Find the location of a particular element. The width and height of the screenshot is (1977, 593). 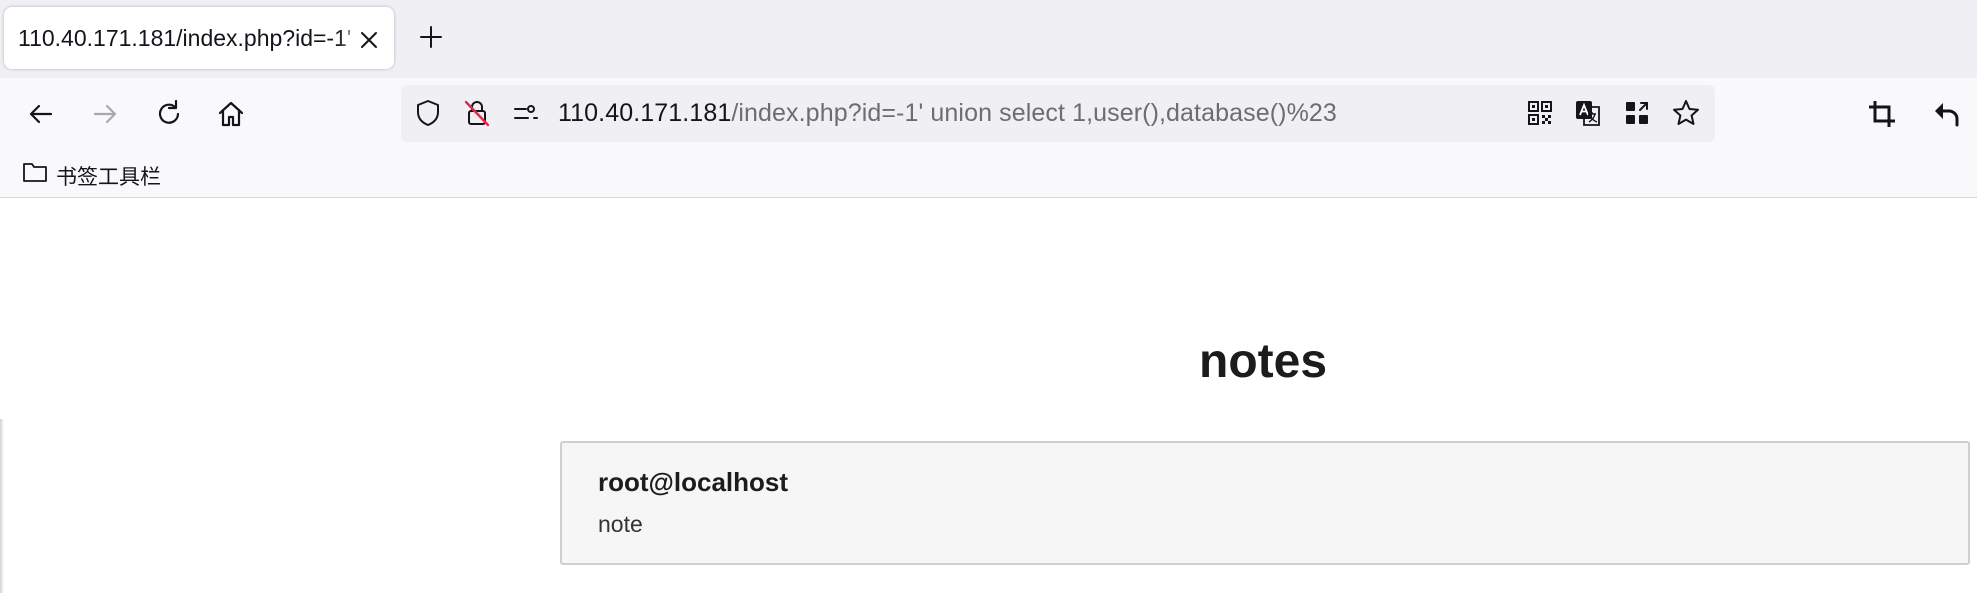

edge-shadow is located at coordinates (2, 506).